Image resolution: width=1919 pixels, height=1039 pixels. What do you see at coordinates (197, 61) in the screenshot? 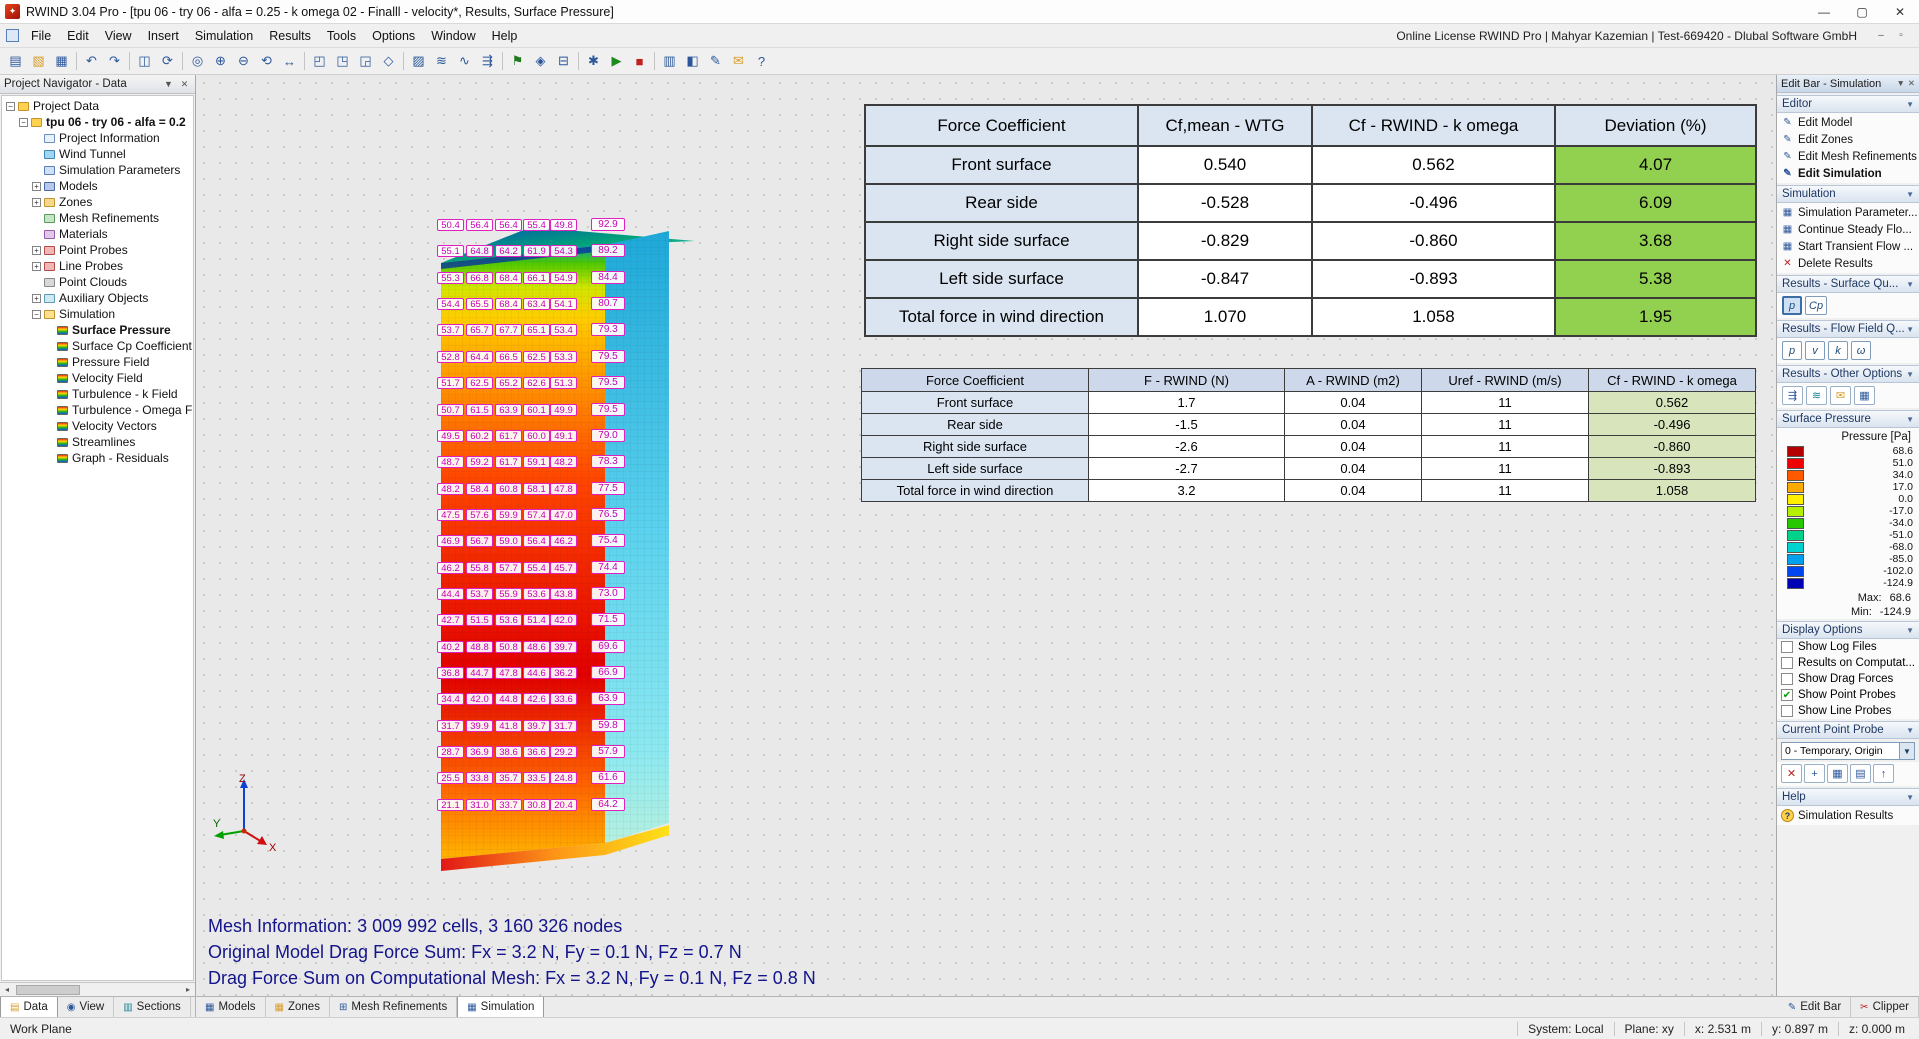
I see `zoom-window-icon: ◎` at bounding box center [197, 61].